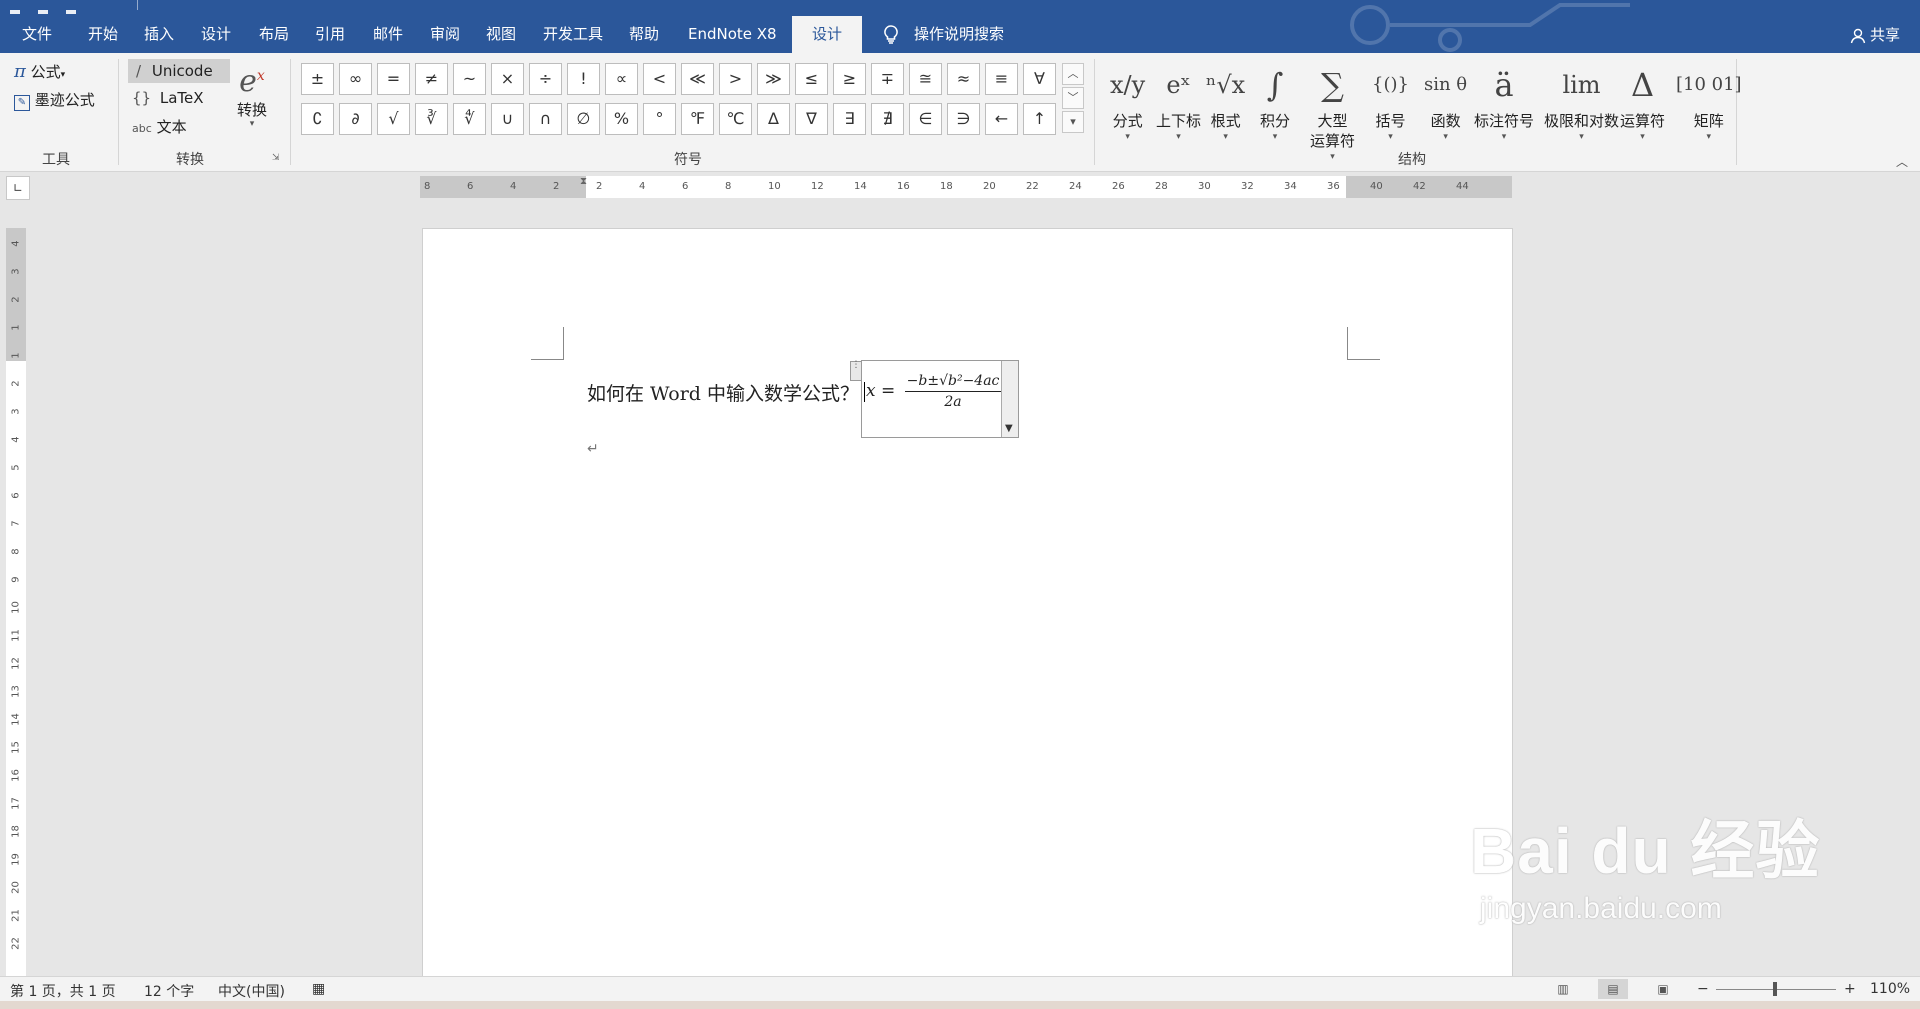 Image resolution: width=1920 pixels, height=1009 pixels. Describe the element at coordinates (732, 37) in the screenshot. I see `tab-endnote: EndNote X8` at that location.